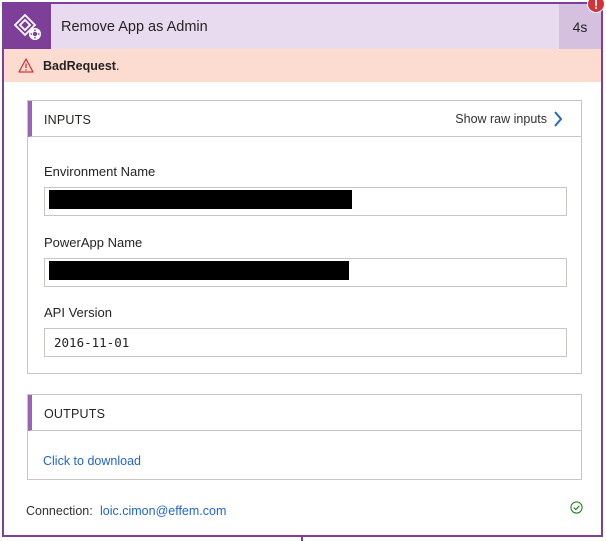 The height and width of the screenshot is (541, 606). I want to click on environment-name-field, so click(305, 201).